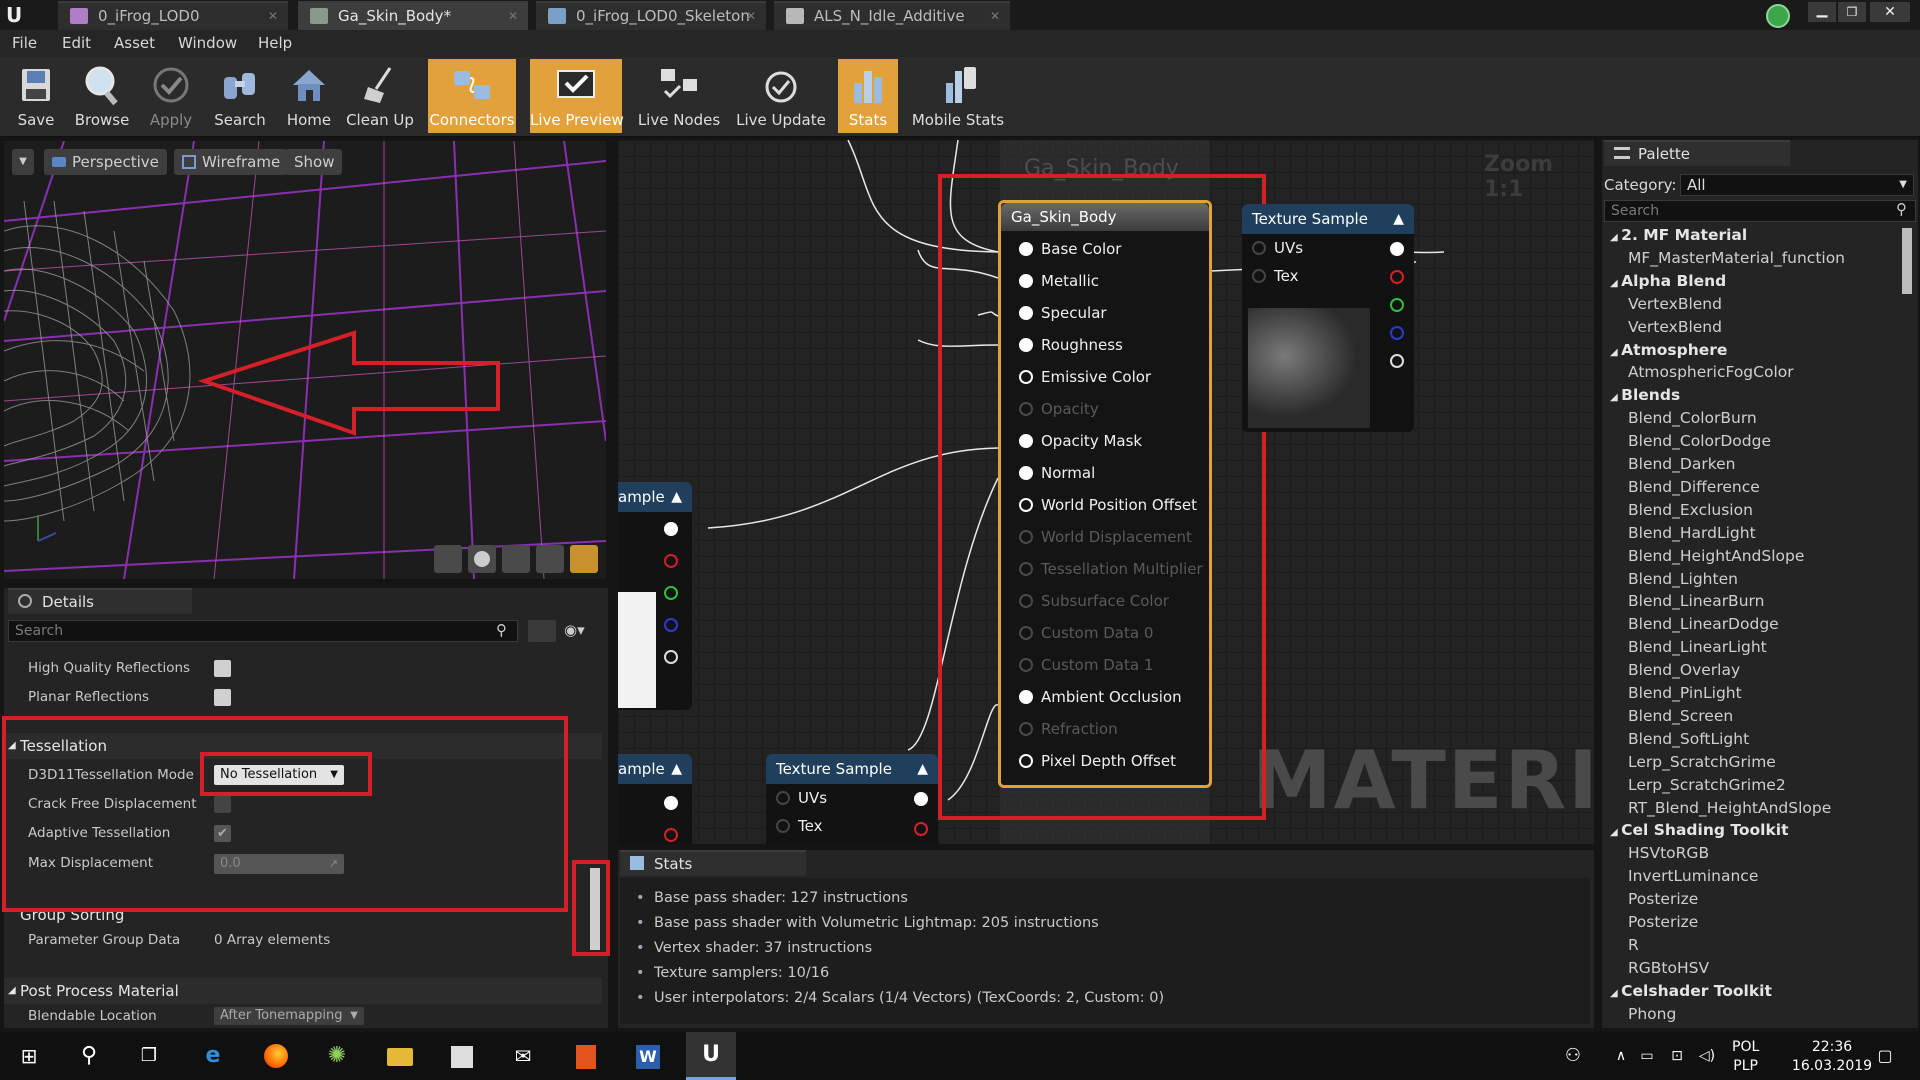 Image resolution: width=1920 pixels, height=1080 pixels. I want to click on viewport-options-button: ▼, so click(23, 162).